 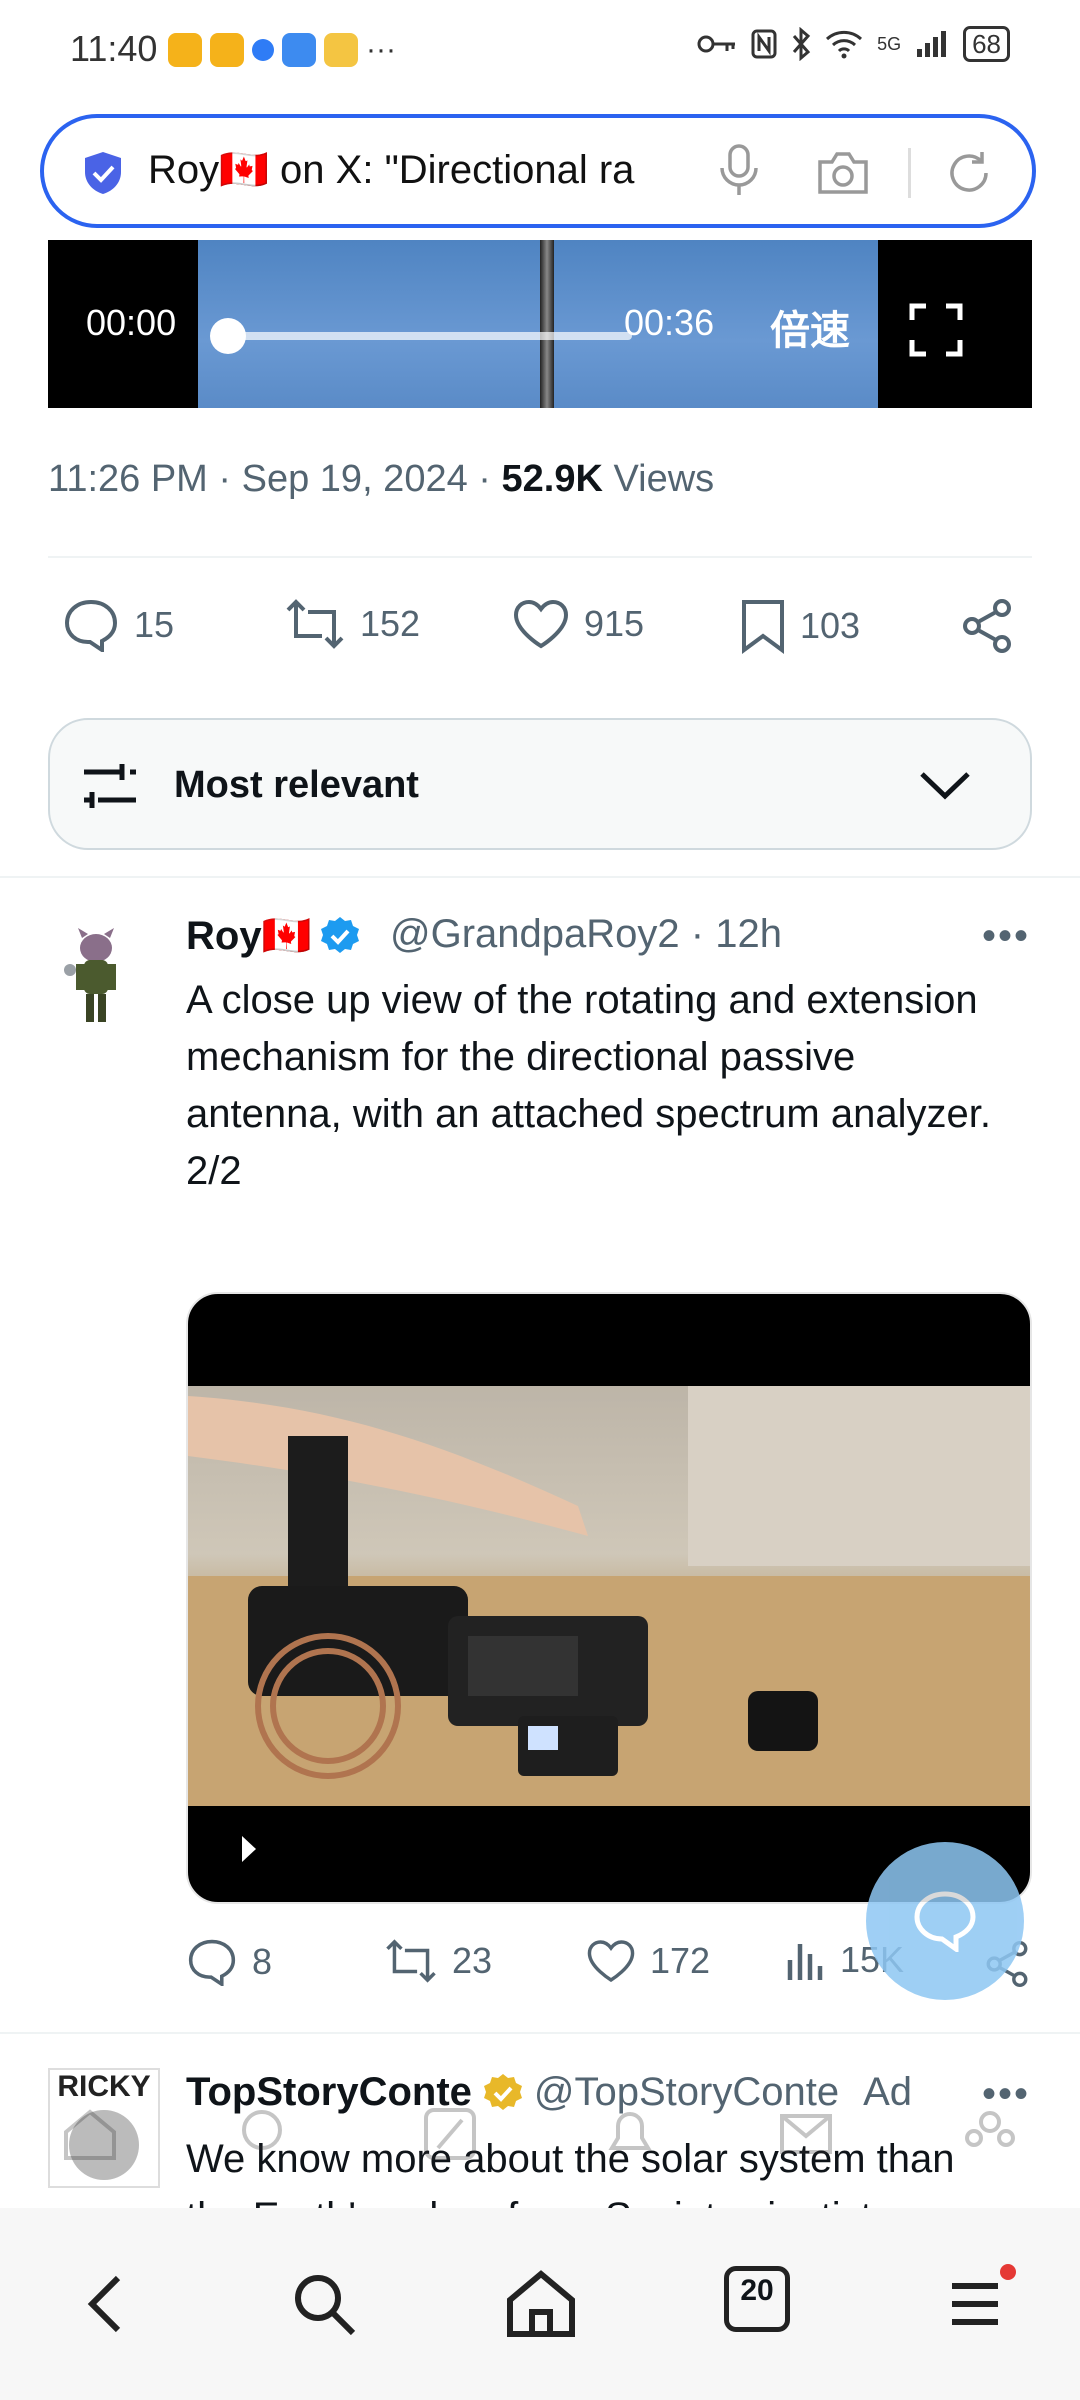 I want to click on page-title: Roy🇨🇦 on X: "Directional ra, so click(x=433, y=169).